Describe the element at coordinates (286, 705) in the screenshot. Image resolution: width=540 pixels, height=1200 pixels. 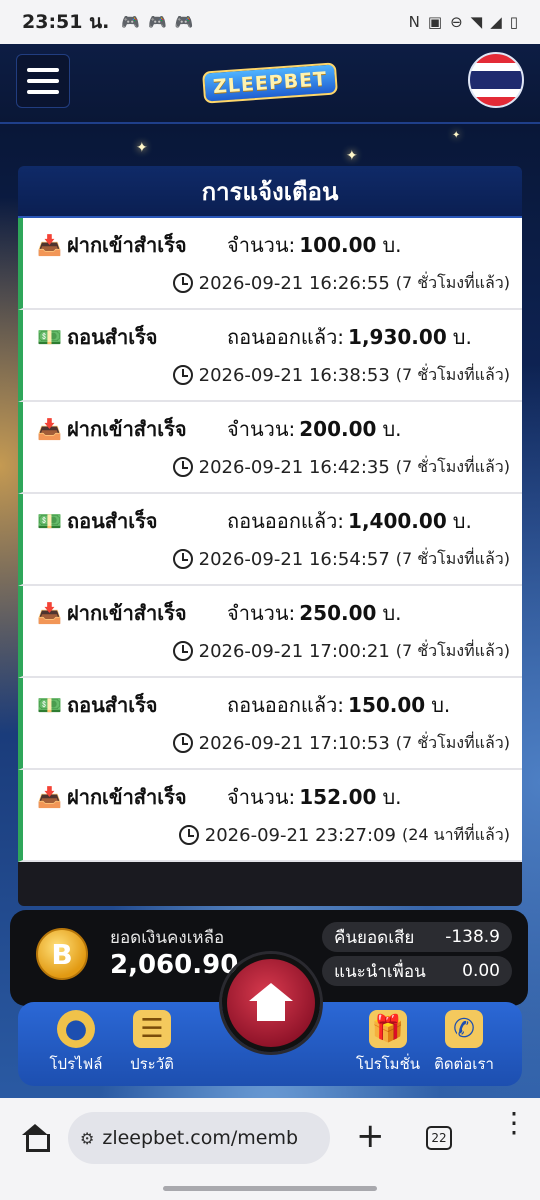
I see `amount-label: ถอนออกแล้ว:` at that location.